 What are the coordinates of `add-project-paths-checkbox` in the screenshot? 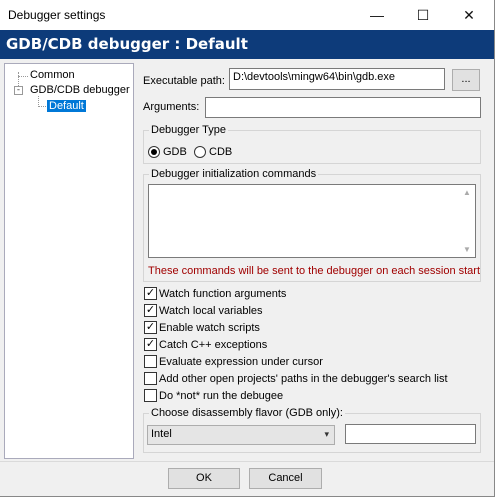 It's located at (150, 378).